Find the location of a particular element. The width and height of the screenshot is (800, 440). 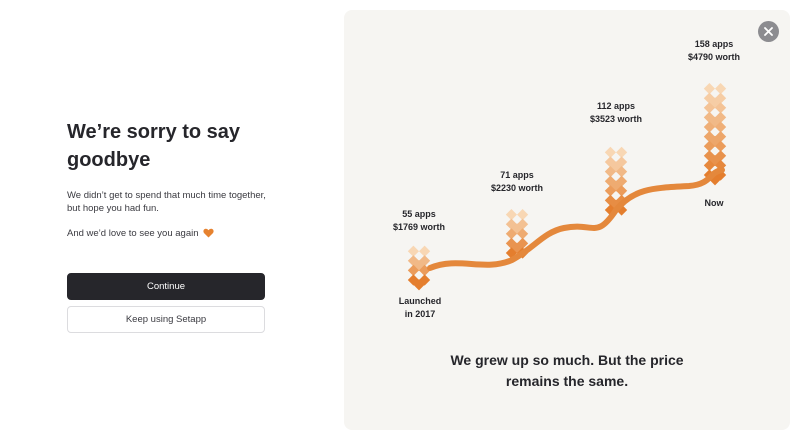

milestone-label-2: 71 apps $2230 worth is located at coordinates (517, 181).